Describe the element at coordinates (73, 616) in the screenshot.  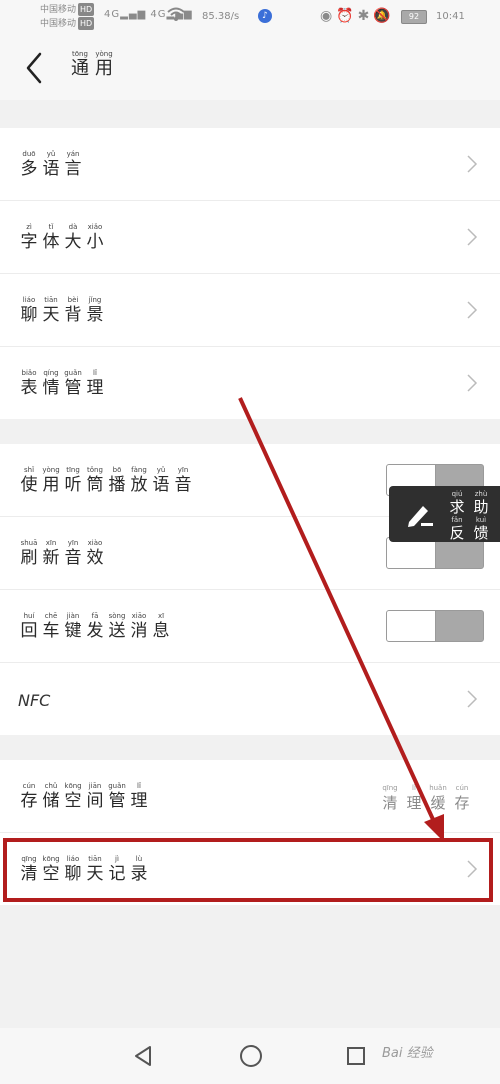
I see `pinyin: jiàn` at that location.